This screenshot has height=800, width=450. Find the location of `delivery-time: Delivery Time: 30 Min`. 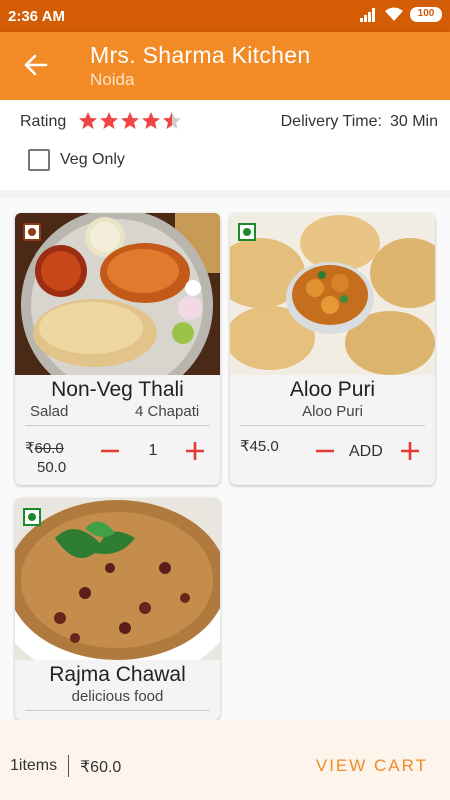

delivery-time: Delivery Time: 30 Min is located at coordinates (359, 122).